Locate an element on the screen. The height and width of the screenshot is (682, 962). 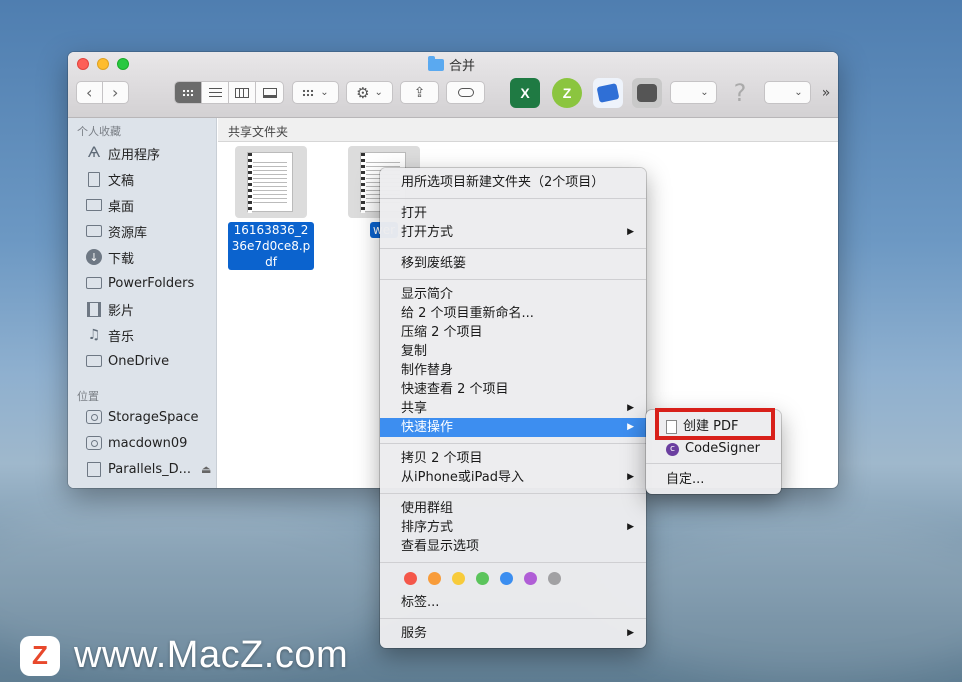
menu-item-quick-actions: 快速操作 ▶ is located at coordinates (513, 427).